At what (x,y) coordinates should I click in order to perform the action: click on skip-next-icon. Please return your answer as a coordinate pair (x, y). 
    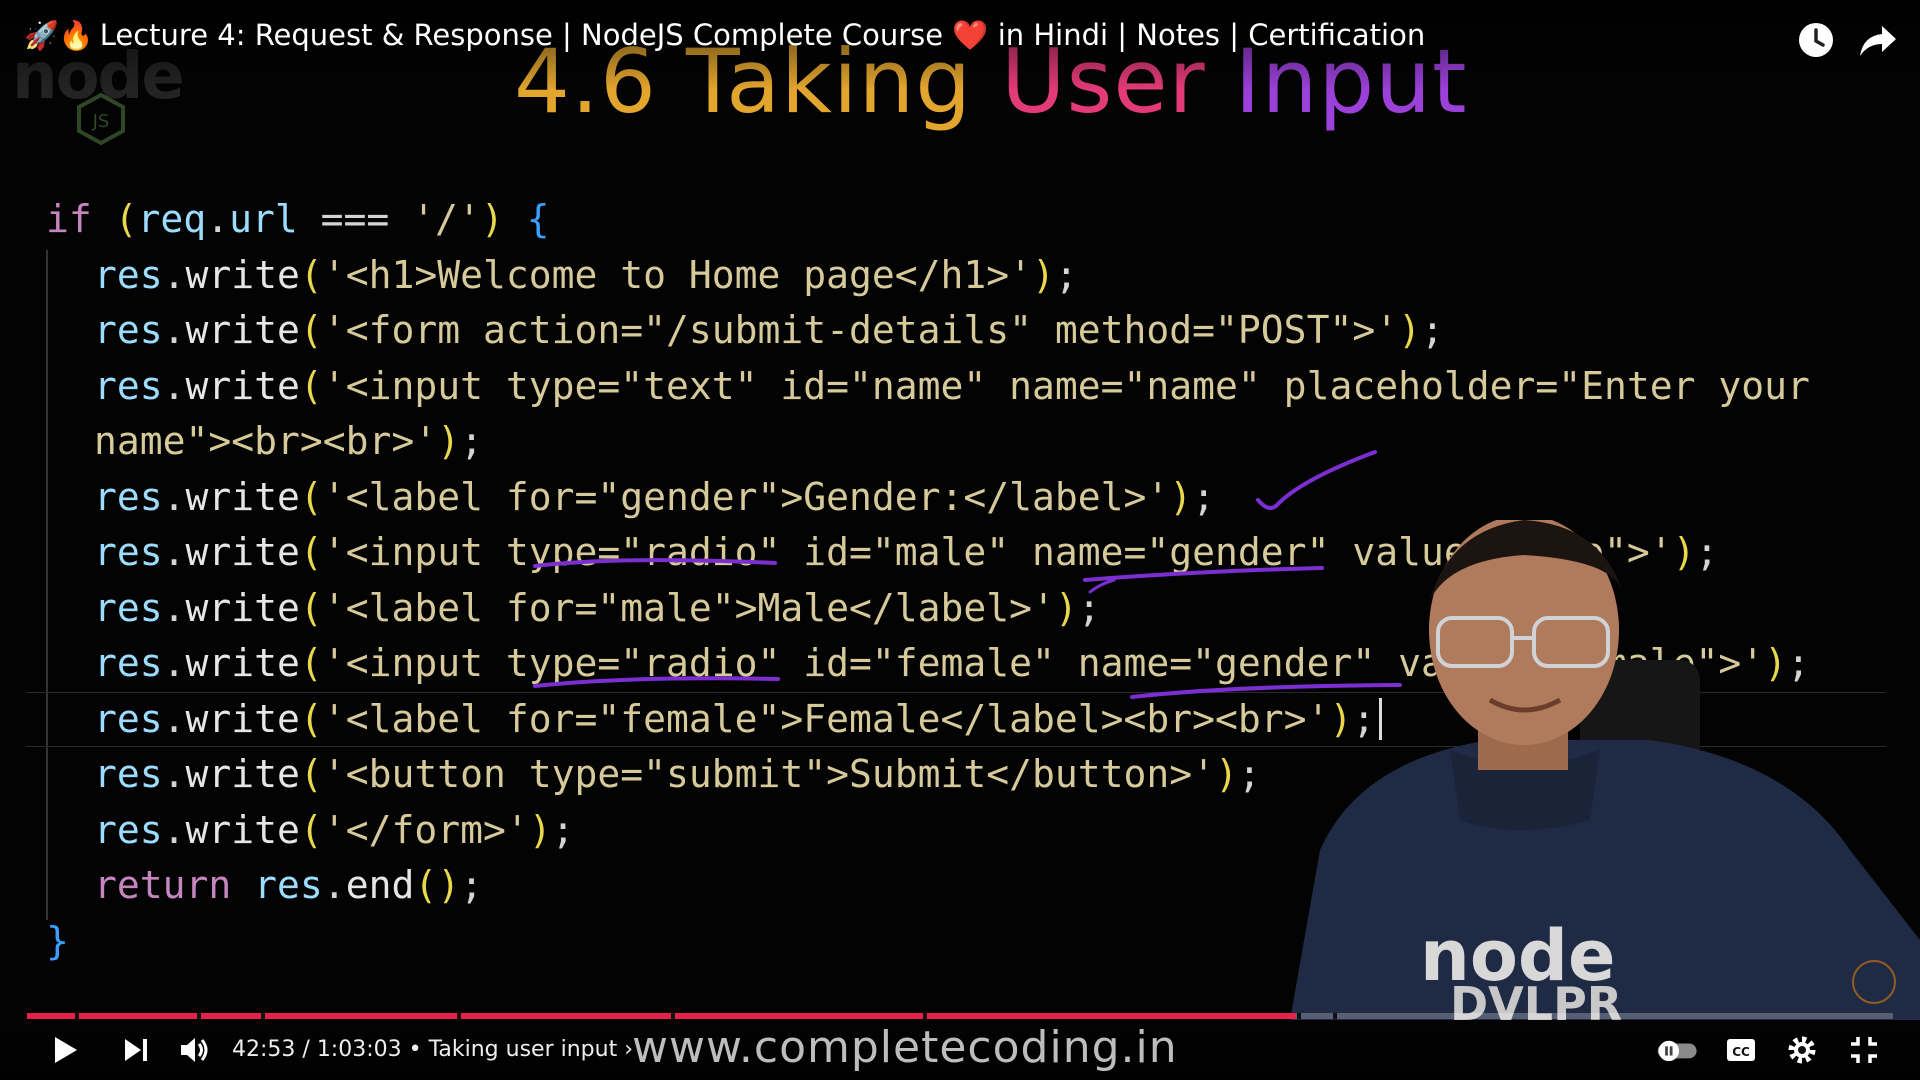
    Looking at the image, I should click on (136, 1050).